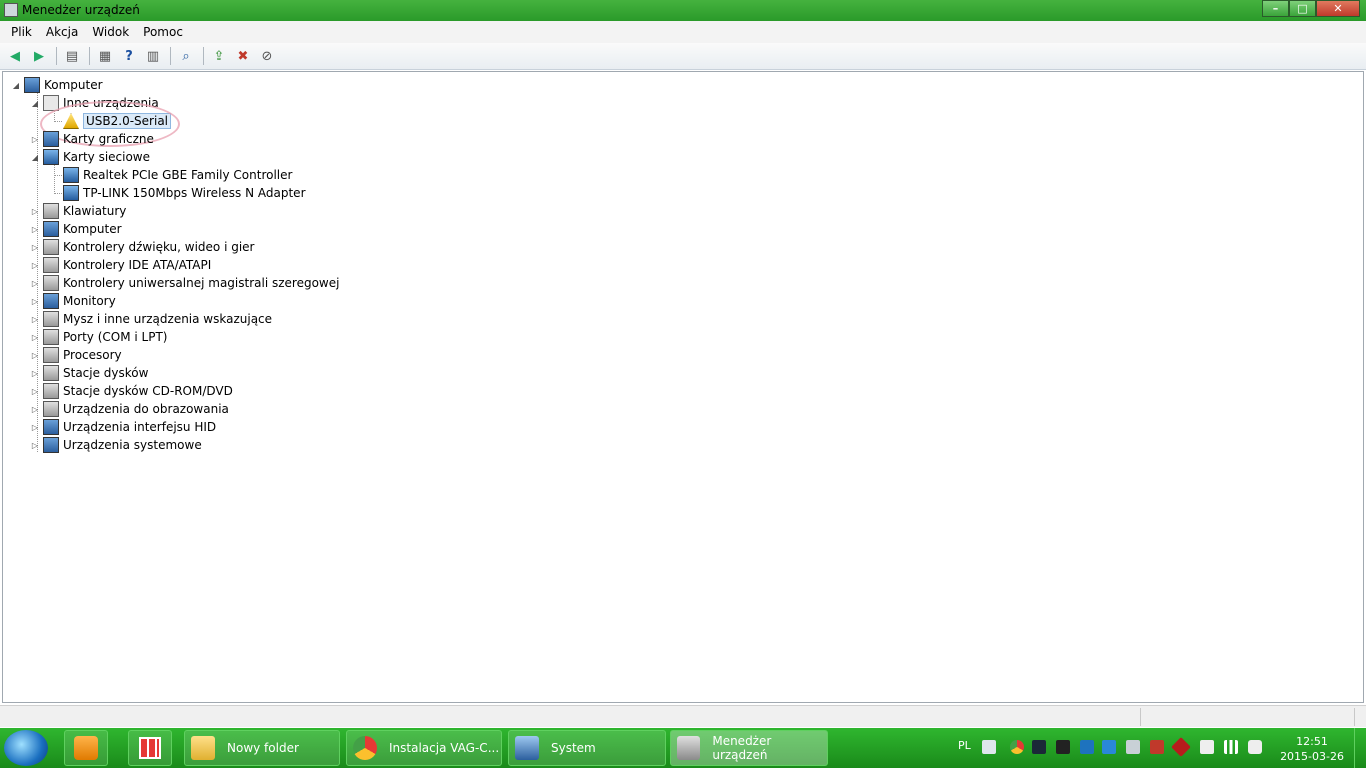  Describe the element at coordinates (1231, 747) in the screenshot. I see `wifi-signal-icon` at that location.